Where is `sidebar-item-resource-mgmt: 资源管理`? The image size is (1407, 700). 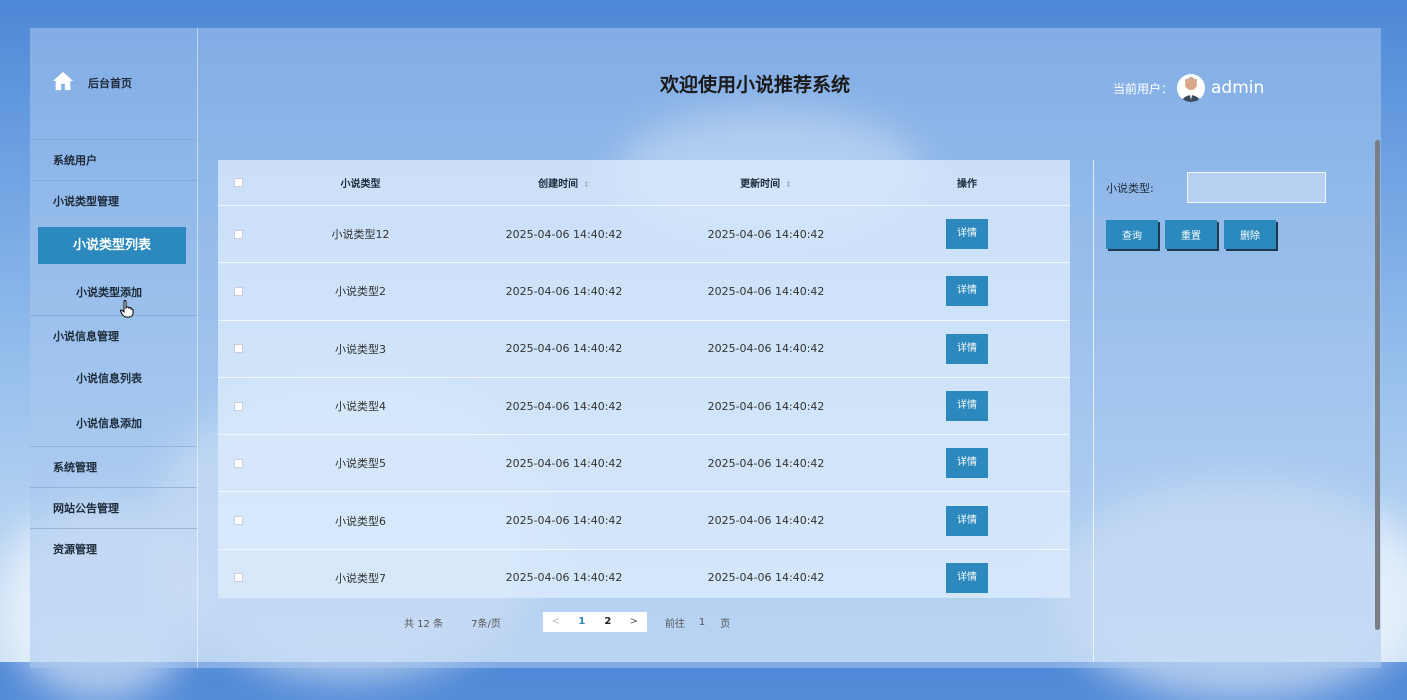 sidebar-item-resource-mgmt: 资源管理 is located at coordinates (113, 548).